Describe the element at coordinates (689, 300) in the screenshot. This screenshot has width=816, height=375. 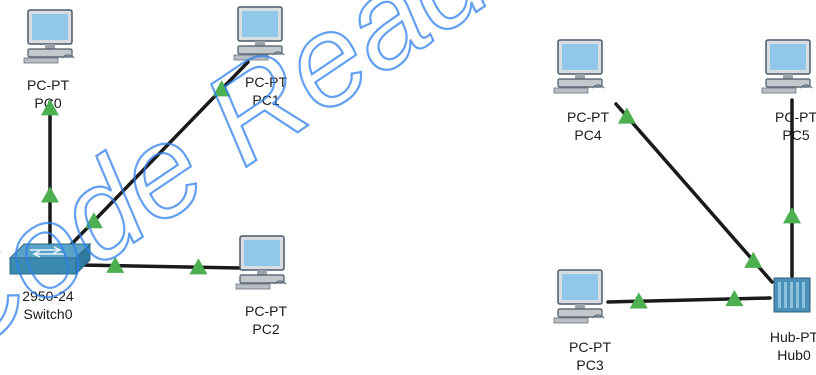
I see `link-hub0-pc3` at that location.